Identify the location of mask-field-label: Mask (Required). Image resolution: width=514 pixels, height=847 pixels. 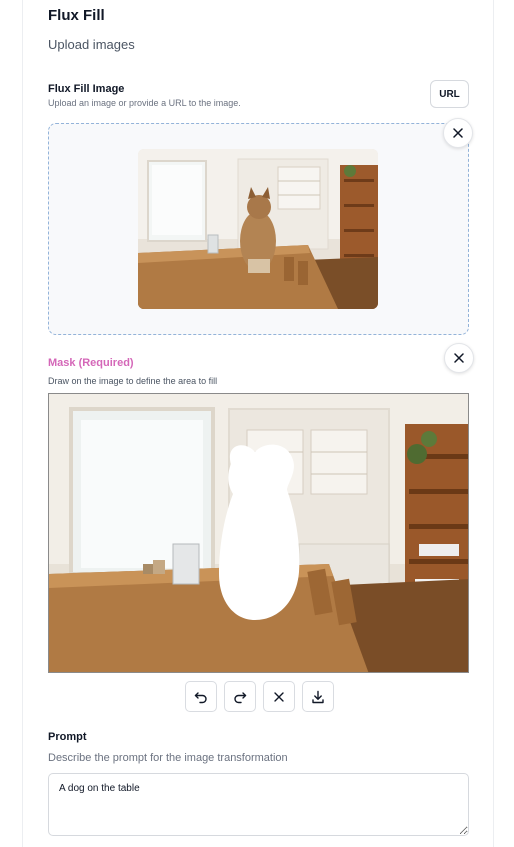
(91, 363).